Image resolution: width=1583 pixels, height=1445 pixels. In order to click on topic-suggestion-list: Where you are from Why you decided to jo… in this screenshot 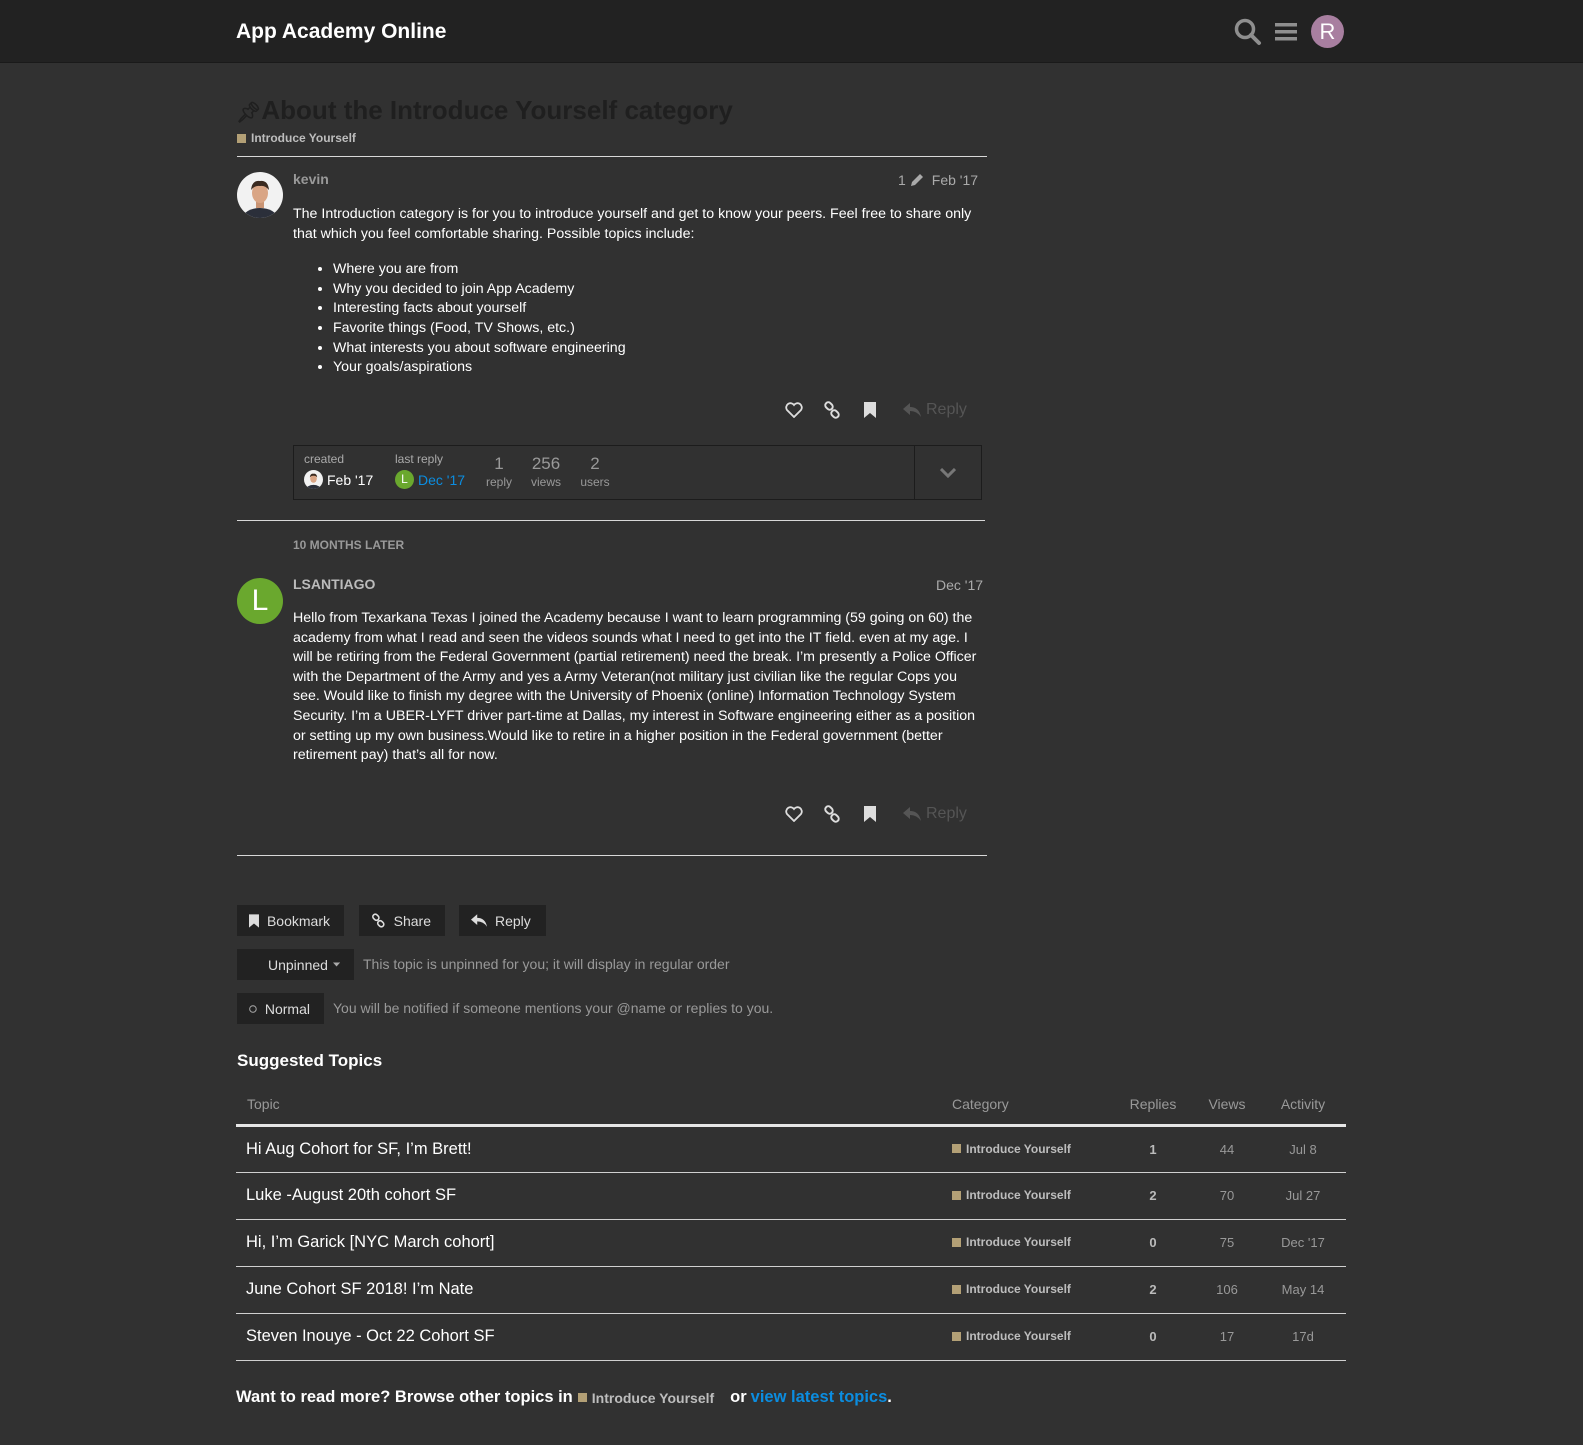, I will do `click(658, 319)`.